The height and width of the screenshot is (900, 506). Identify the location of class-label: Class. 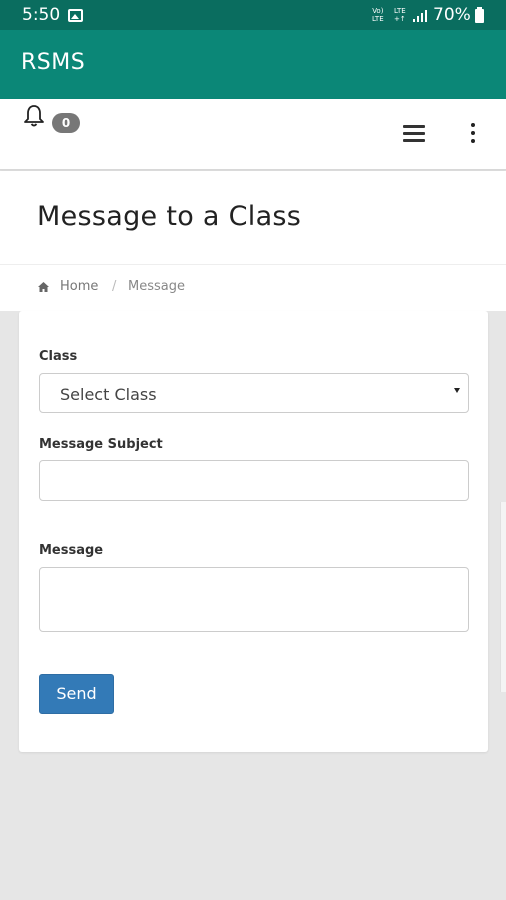
(58, 356).